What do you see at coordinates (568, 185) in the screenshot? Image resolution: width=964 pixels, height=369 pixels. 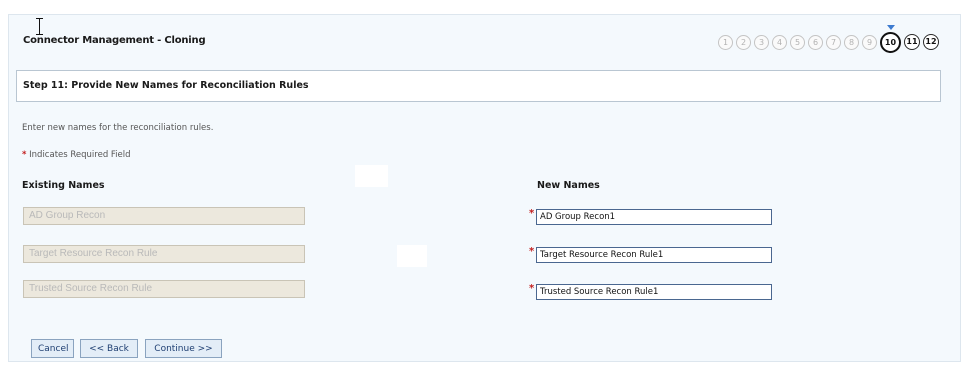 I see `new-names-header: New Names` at bounding box center [568, 185].